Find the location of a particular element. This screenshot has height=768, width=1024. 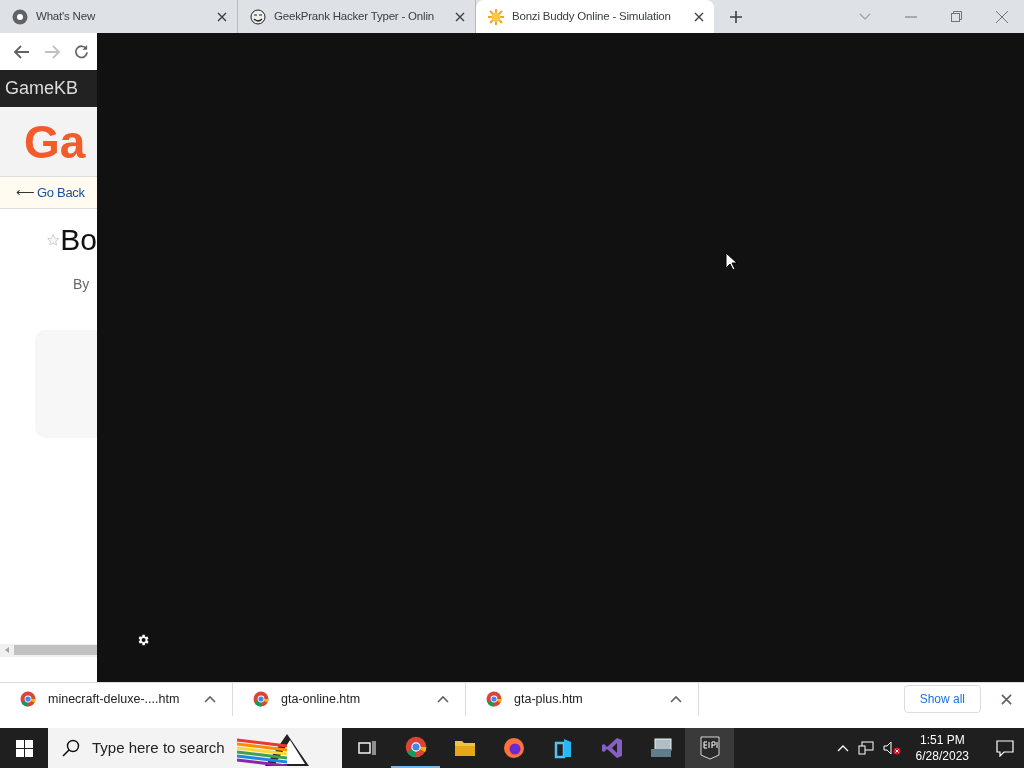

page-title: Bo is located at coordinates (78, 240).